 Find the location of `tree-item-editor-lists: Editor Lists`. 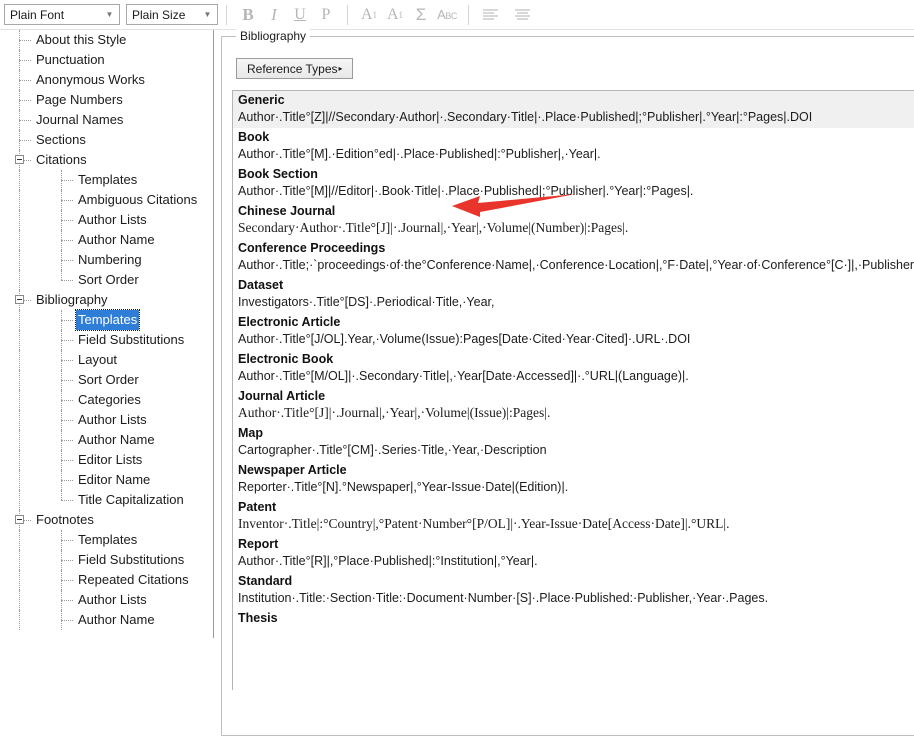

tree-item-editor-lists: Editor Lists is located at coordinates (106, 460).